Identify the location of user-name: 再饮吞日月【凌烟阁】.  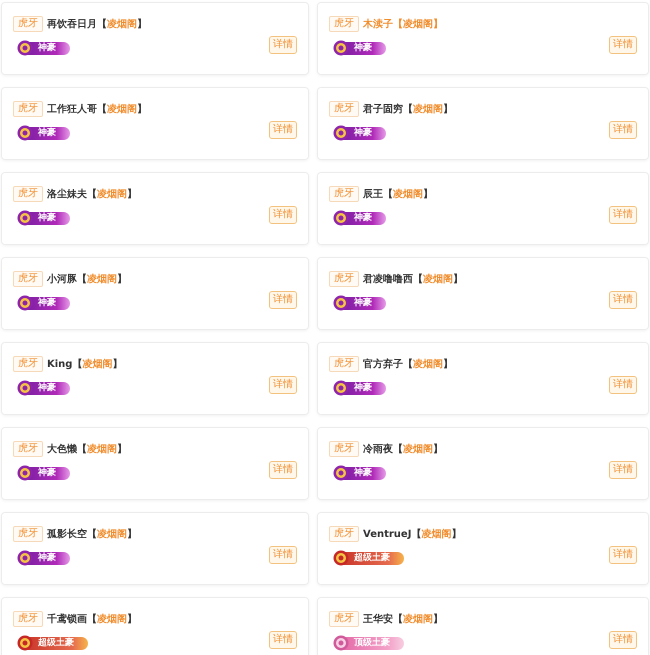
(97, 25).